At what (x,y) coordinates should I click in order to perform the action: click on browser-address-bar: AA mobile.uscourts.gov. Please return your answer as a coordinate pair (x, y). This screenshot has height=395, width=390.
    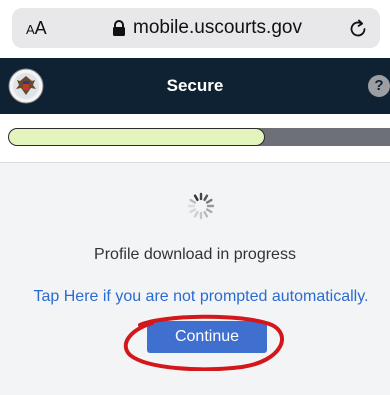
    Looking at the image, I should click on (195, 29).